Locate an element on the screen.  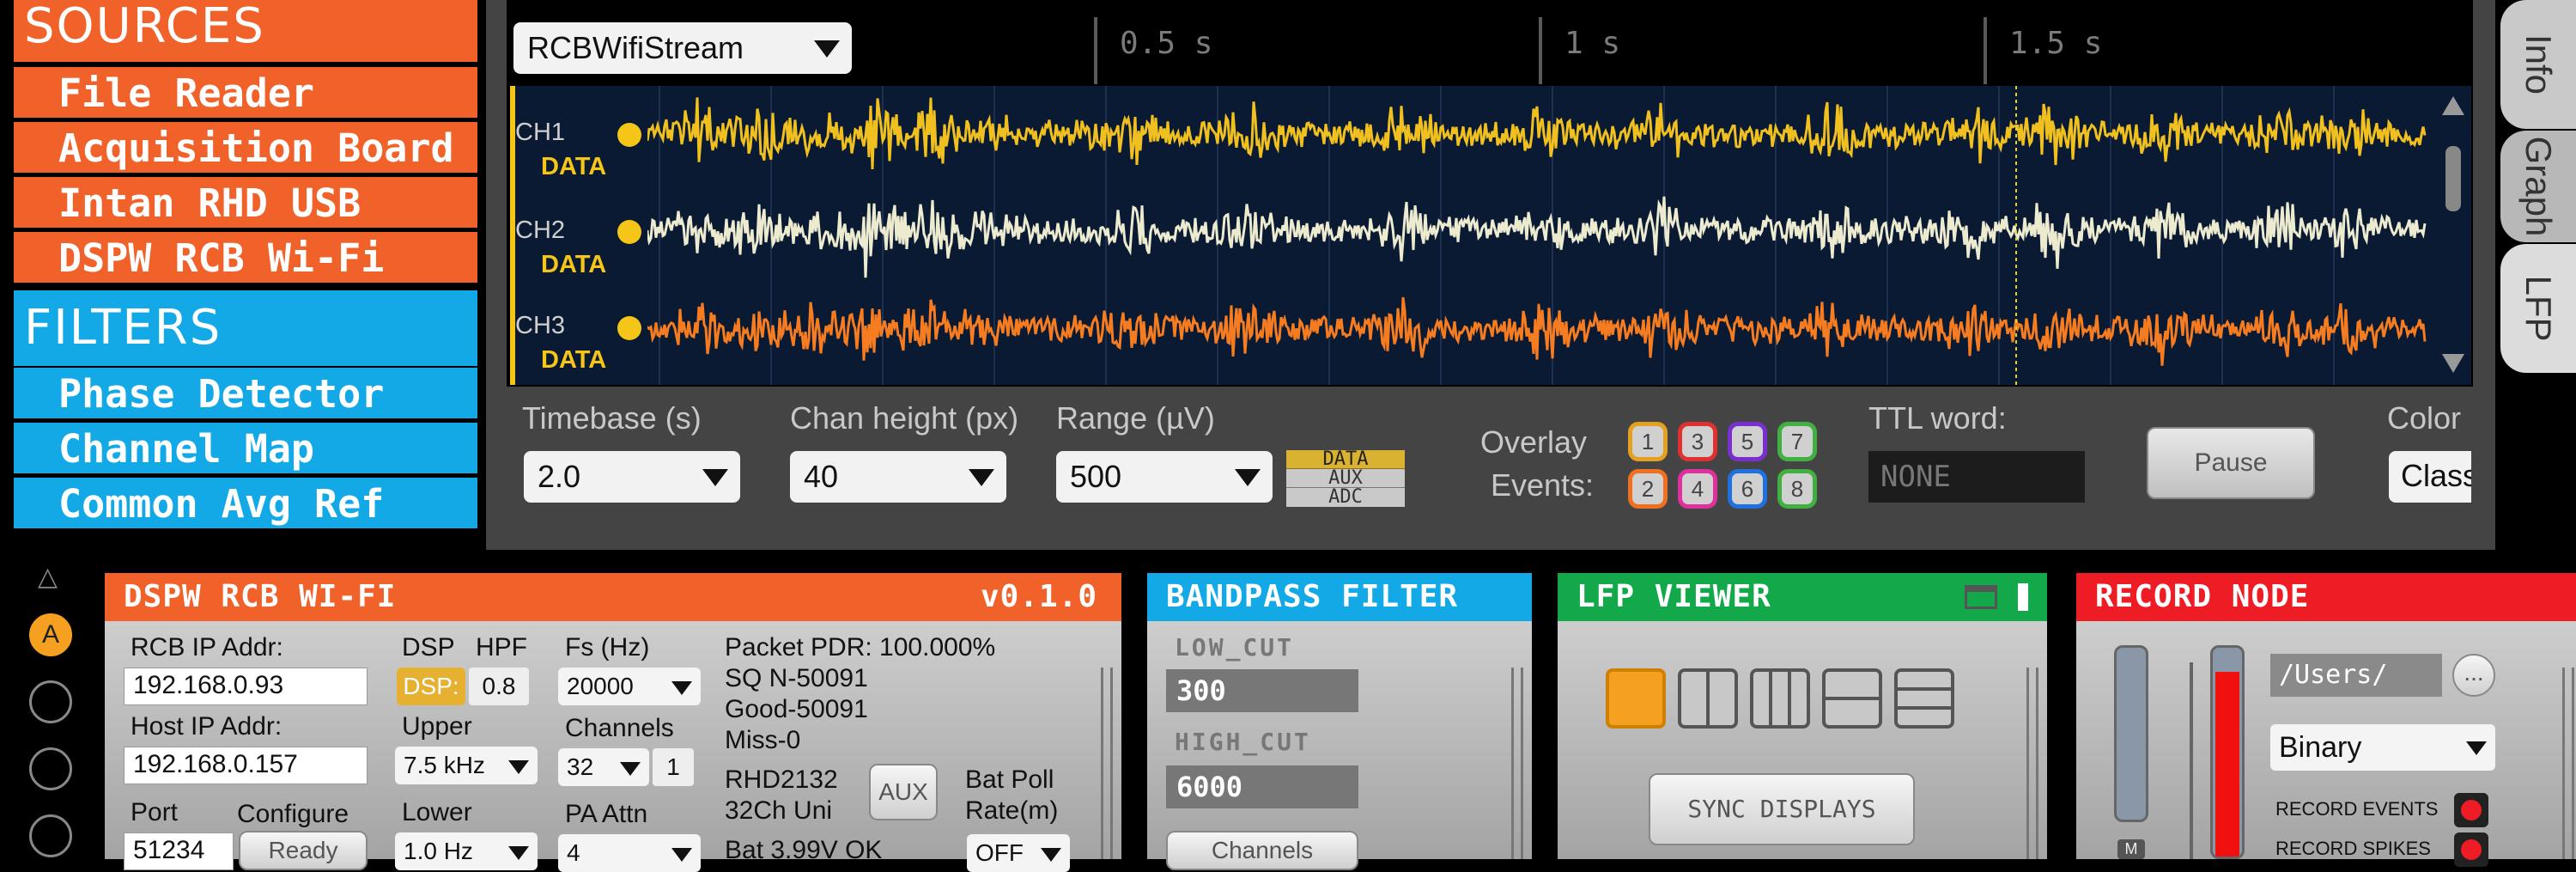
record-path-field: /Users/ is located at coordinates (2356, 675).